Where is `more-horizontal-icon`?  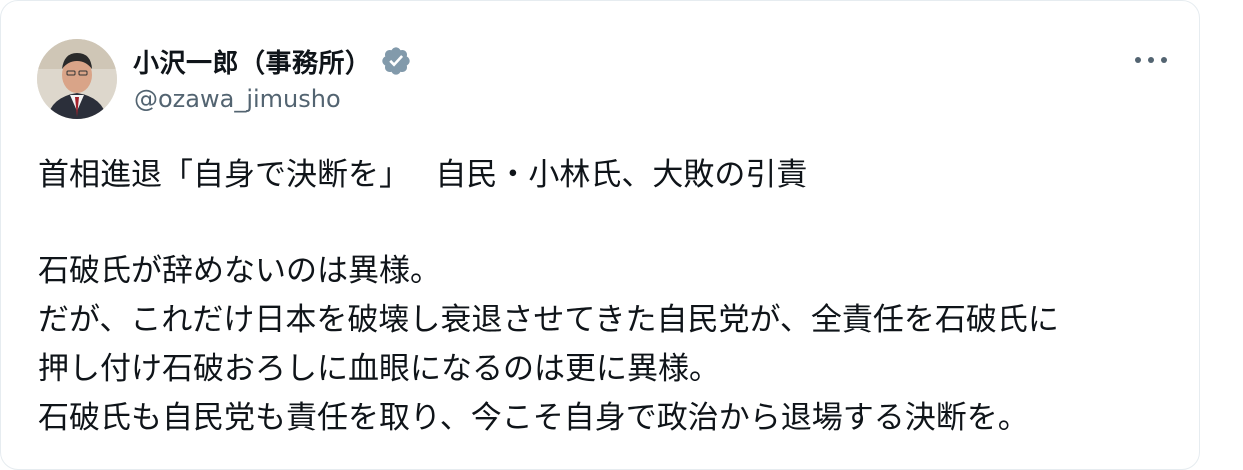 more-horizontal-icon is located at coordinates (1151, 60).